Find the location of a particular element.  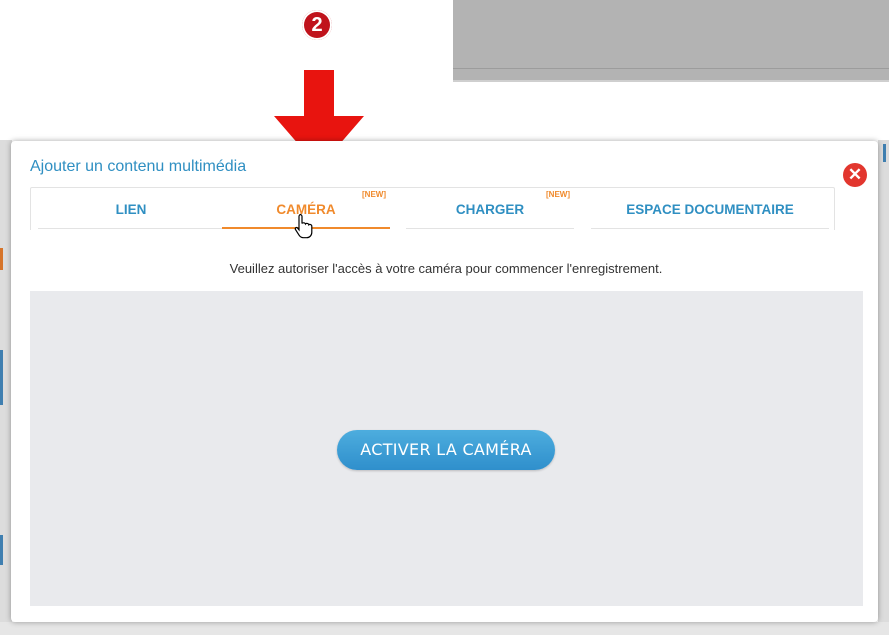

tab-label: LIEN is located at coordinates (131, 209).